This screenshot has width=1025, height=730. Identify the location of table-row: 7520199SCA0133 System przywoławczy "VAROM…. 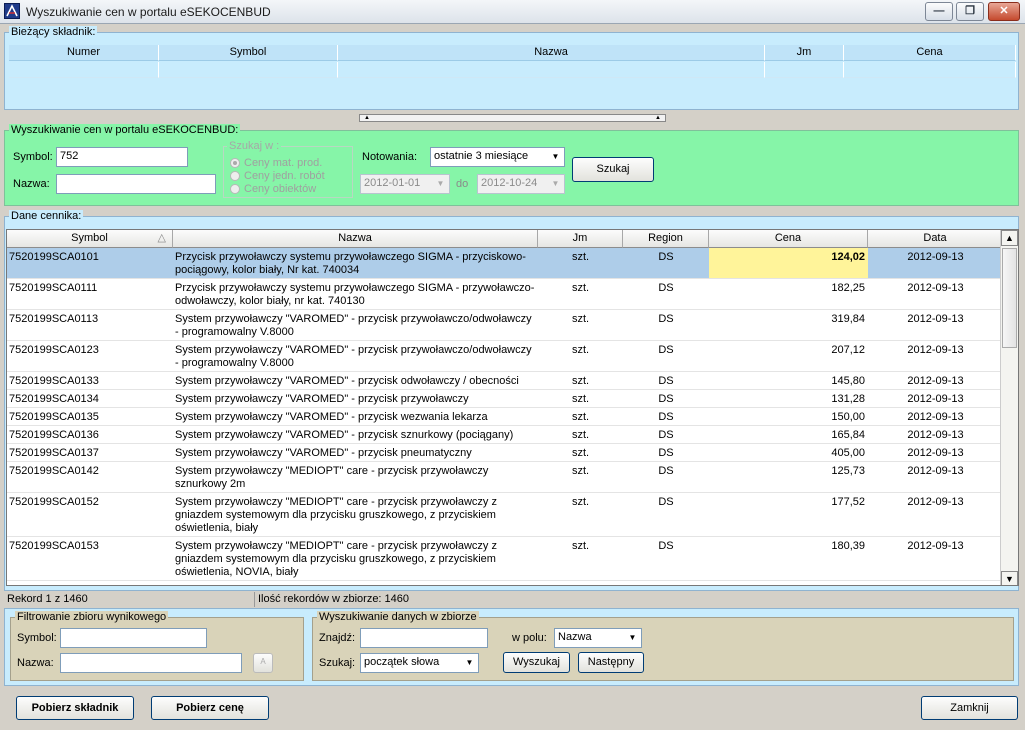
(505, 381).